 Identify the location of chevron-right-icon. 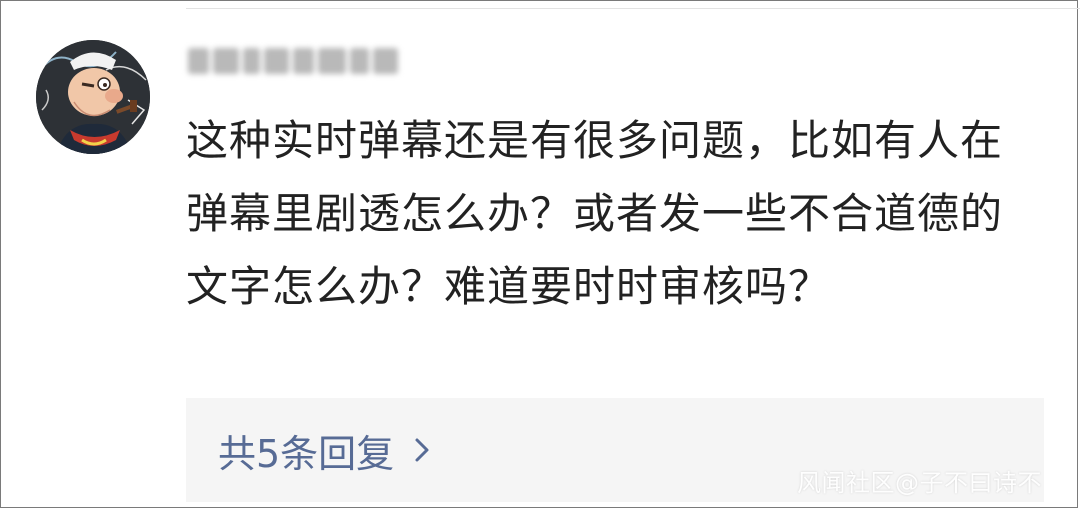
(422, 450).